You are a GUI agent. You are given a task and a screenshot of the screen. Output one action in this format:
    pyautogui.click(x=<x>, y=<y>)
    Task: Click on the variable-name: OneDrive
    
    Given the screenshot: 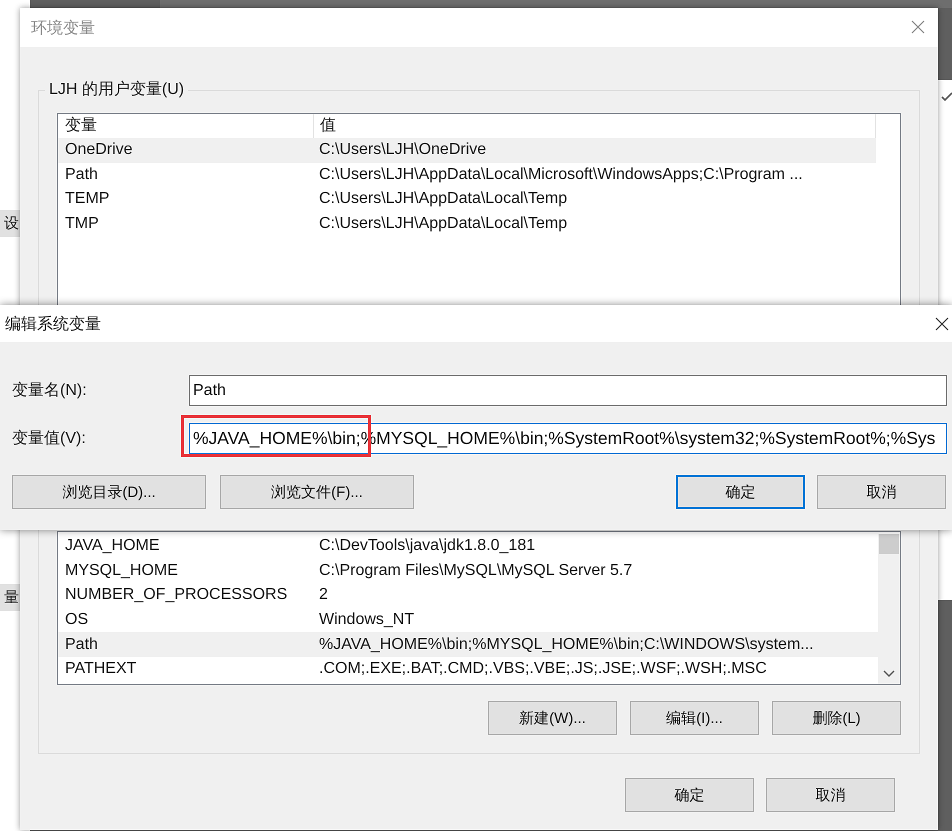 What is the action you would take?
    pyautogui.click(x=99, y=150)
    